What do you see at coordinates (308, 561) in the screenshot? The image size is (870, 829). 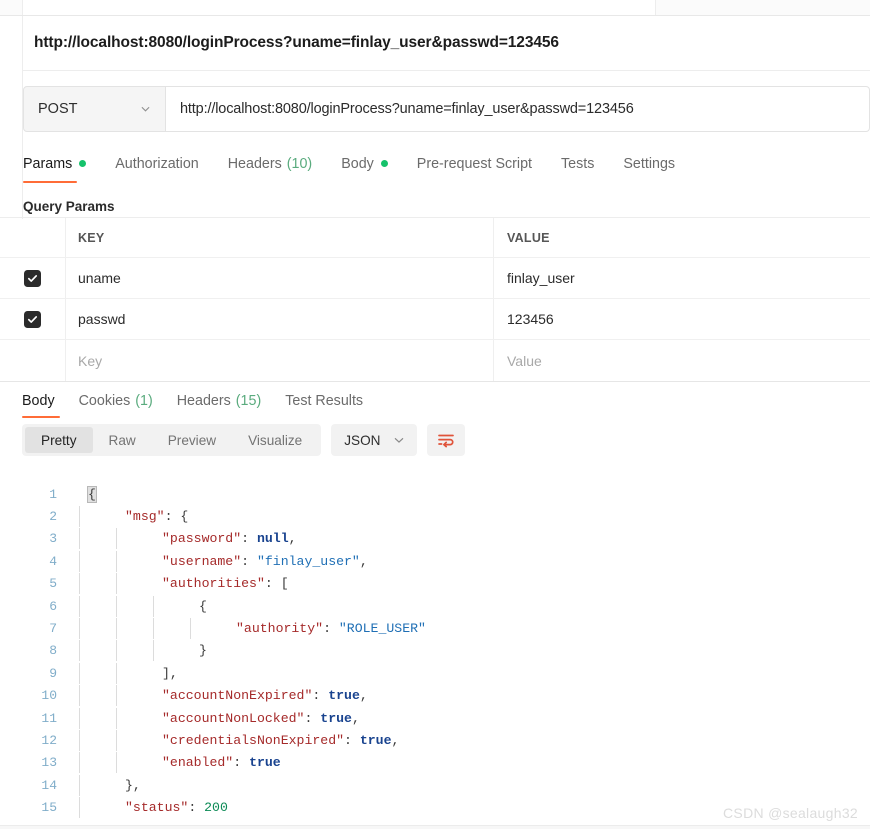 I see `code-token: "finlay_user"` at bounding box center [308, 561].